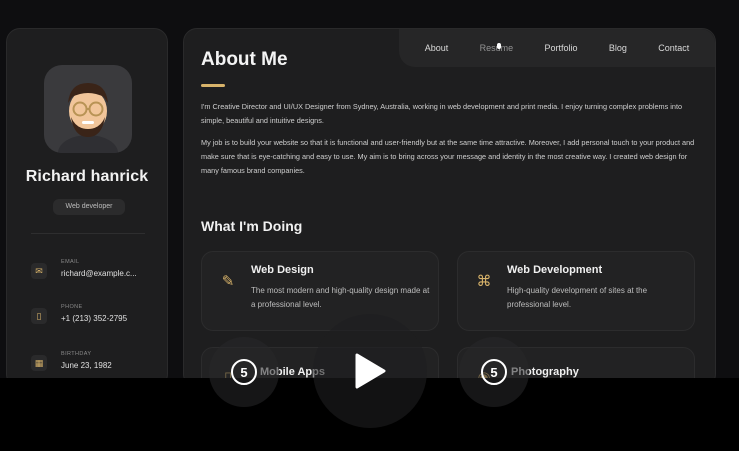  Describe the element at coordinates (86, 365) in the screenshot. I see `birthday-value: June 23, 1982` at that location.